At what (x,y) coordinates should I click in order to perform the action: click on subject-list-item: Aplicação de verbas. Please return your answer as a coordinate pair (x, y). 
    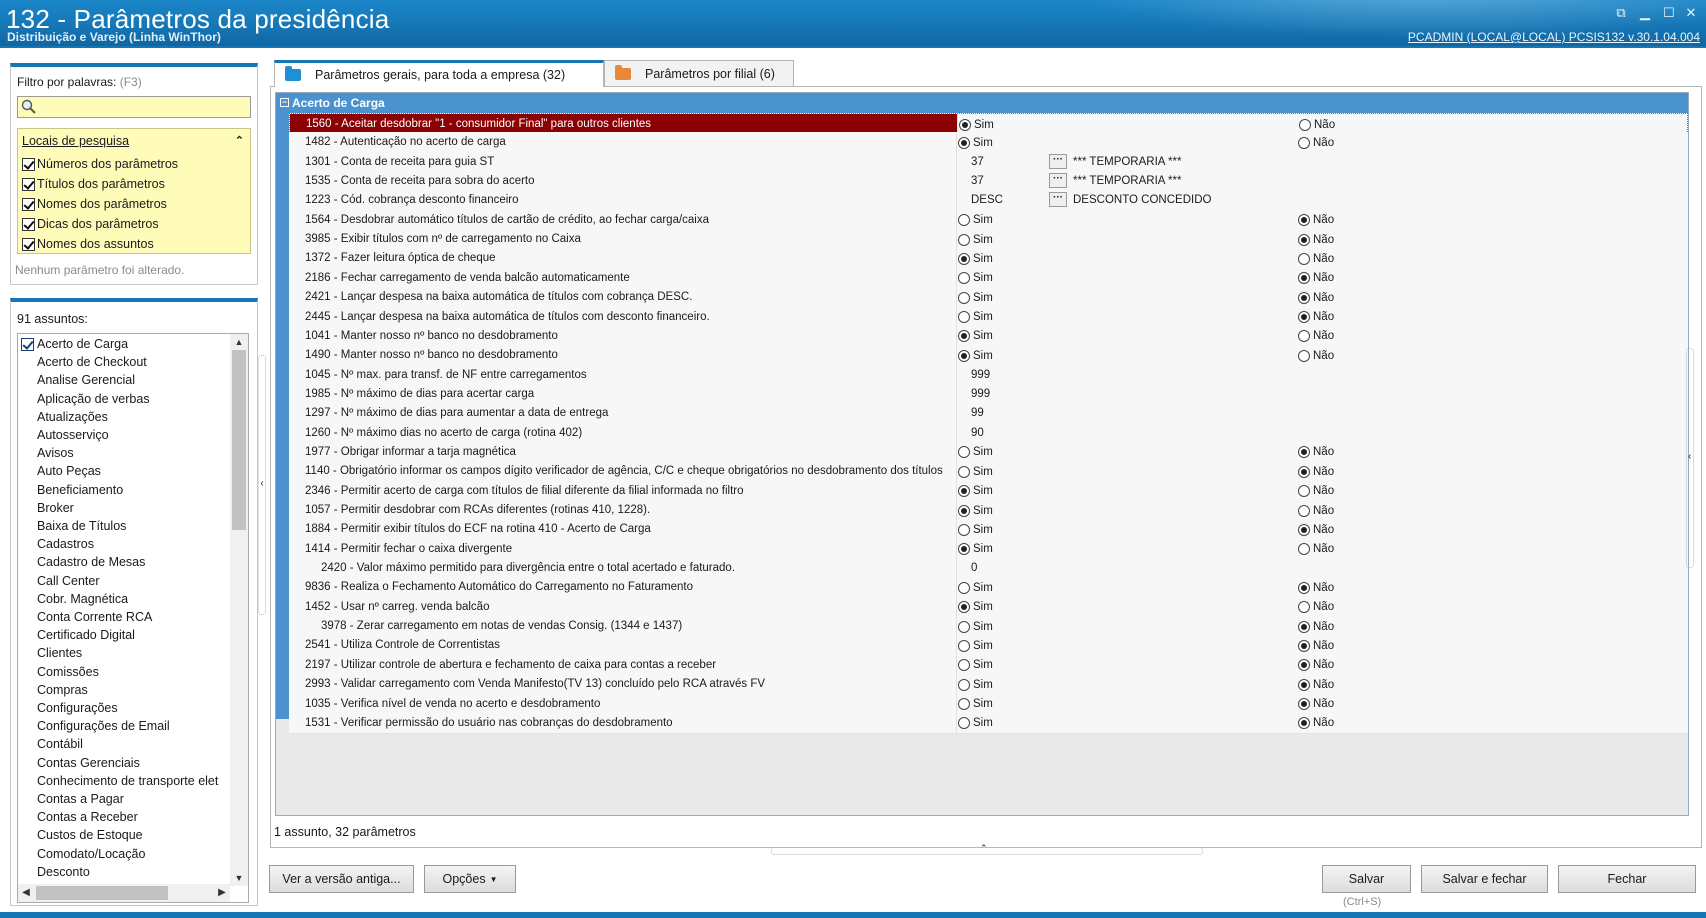
    Looking at the image, I should click on (123, 399).